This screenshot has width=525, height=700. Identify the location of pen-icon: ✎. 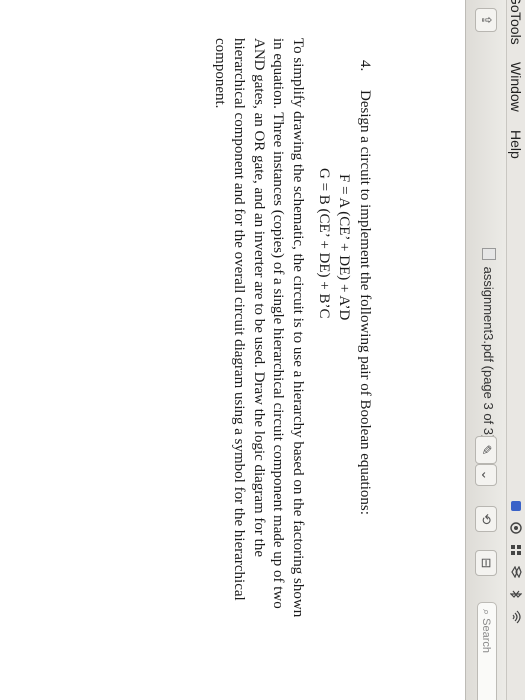
(486, 450).